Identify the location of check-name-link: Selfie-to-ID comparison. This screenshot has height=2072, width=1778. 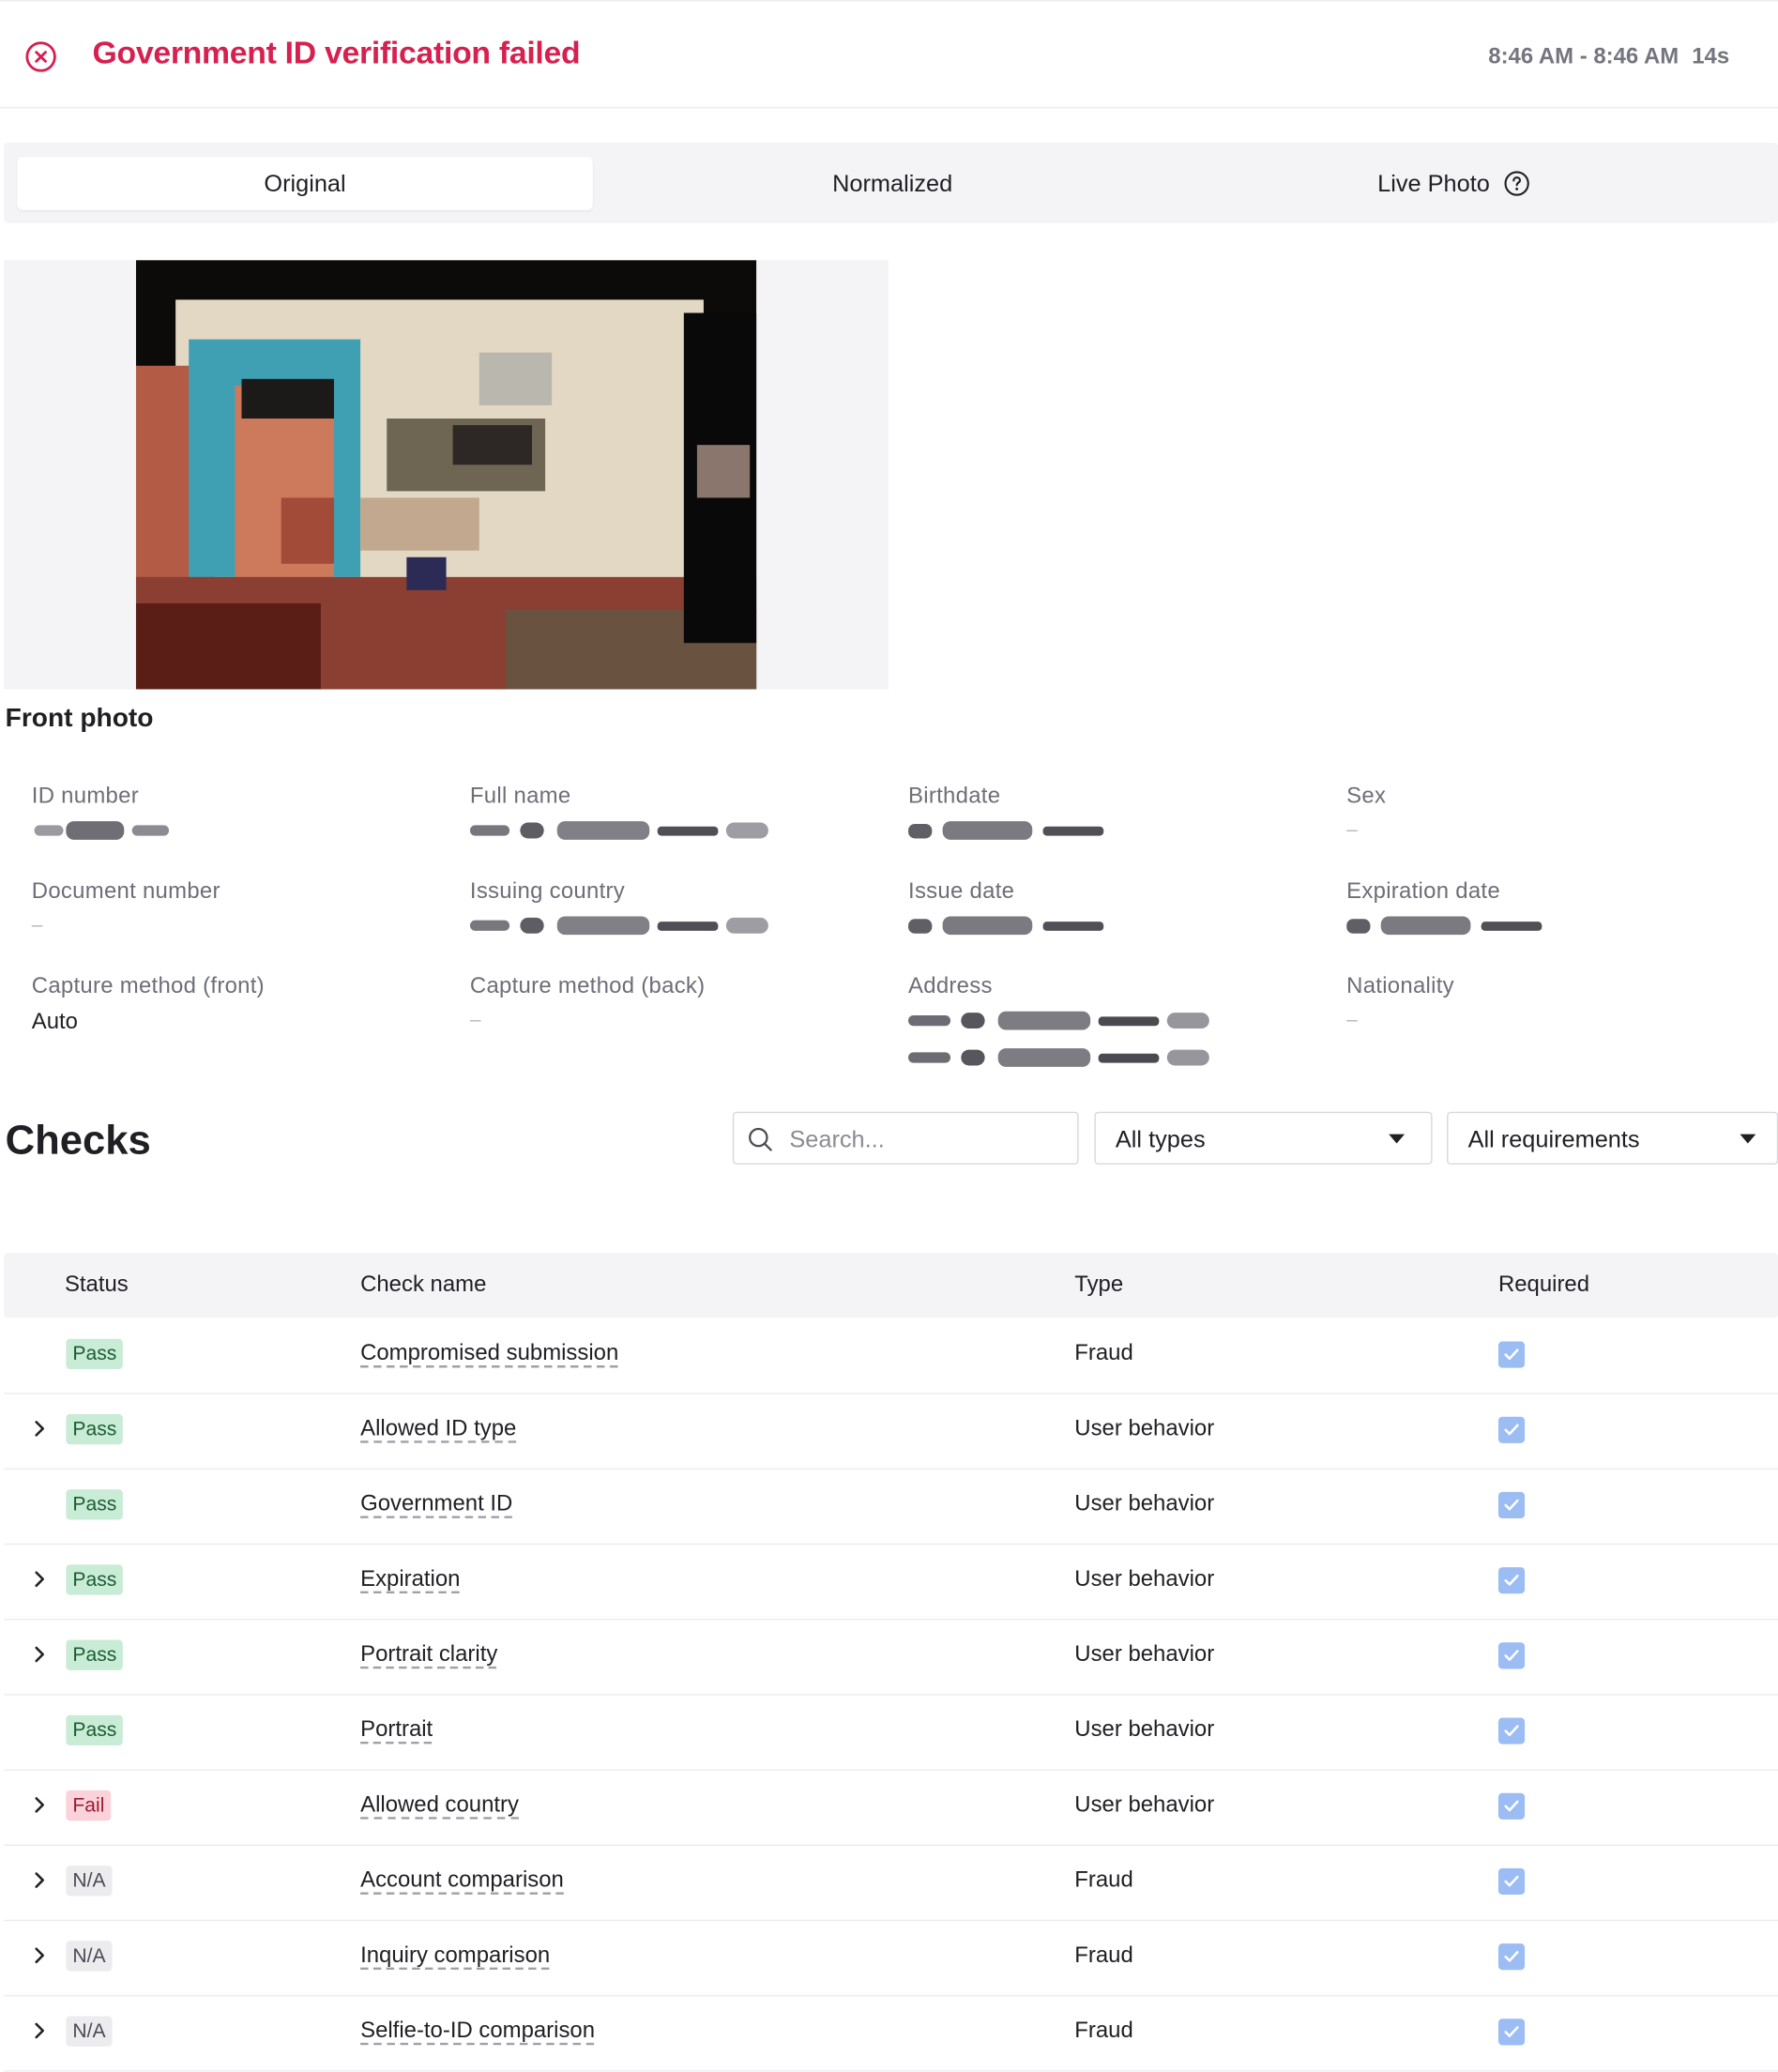
(477, 2031).